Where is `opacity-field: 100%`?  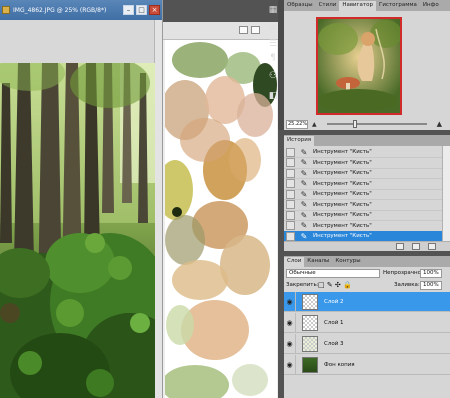 opacity-field: 100% is located at coordinates (431, 273).